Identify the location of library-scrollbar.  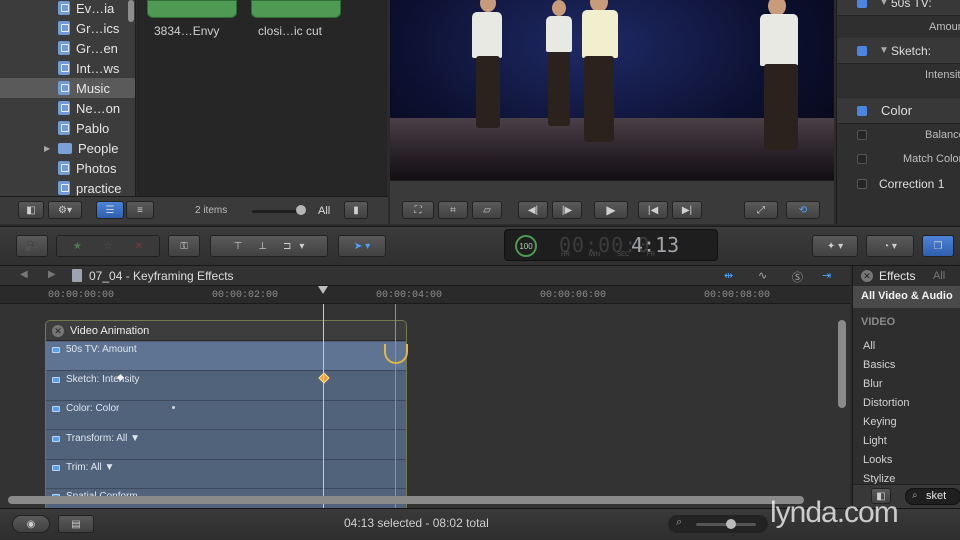
(131, 11).